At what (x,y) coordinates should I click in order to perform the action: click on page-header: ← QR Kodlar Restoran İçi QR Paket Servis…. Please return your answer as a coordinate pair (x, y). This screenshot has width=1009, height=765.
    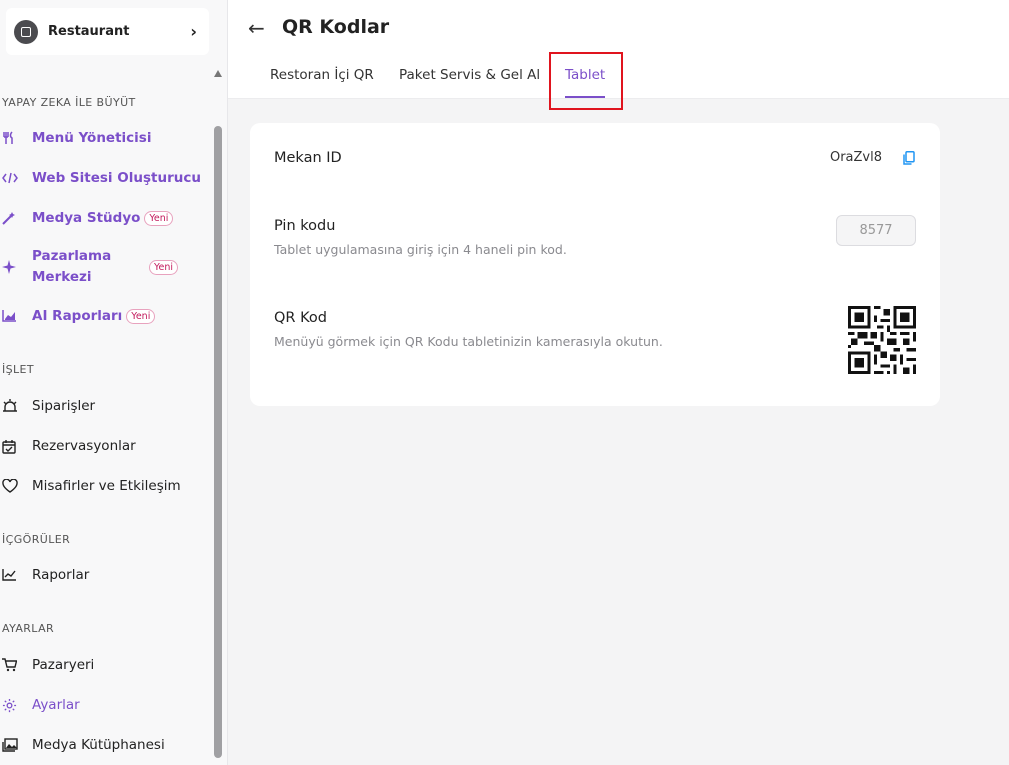
    Looking at the image, I should click on (618, 55).